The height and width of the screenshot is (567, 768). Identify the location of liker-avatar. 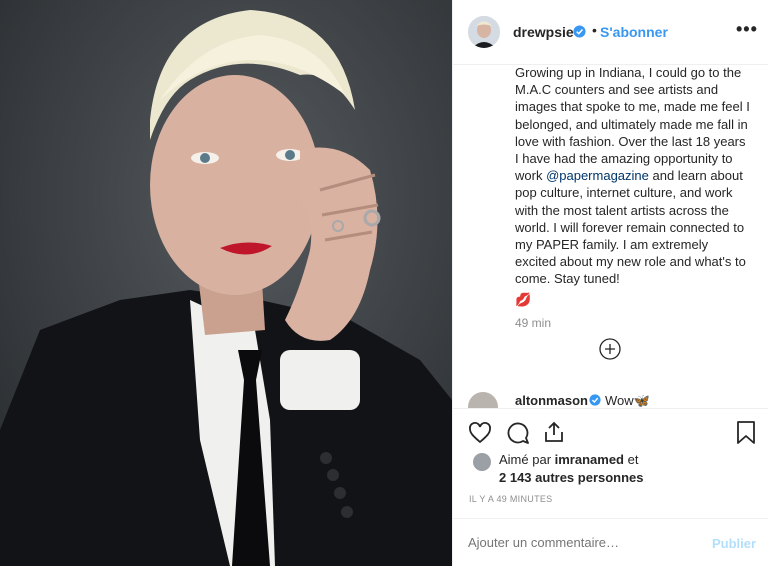
(482, 462).